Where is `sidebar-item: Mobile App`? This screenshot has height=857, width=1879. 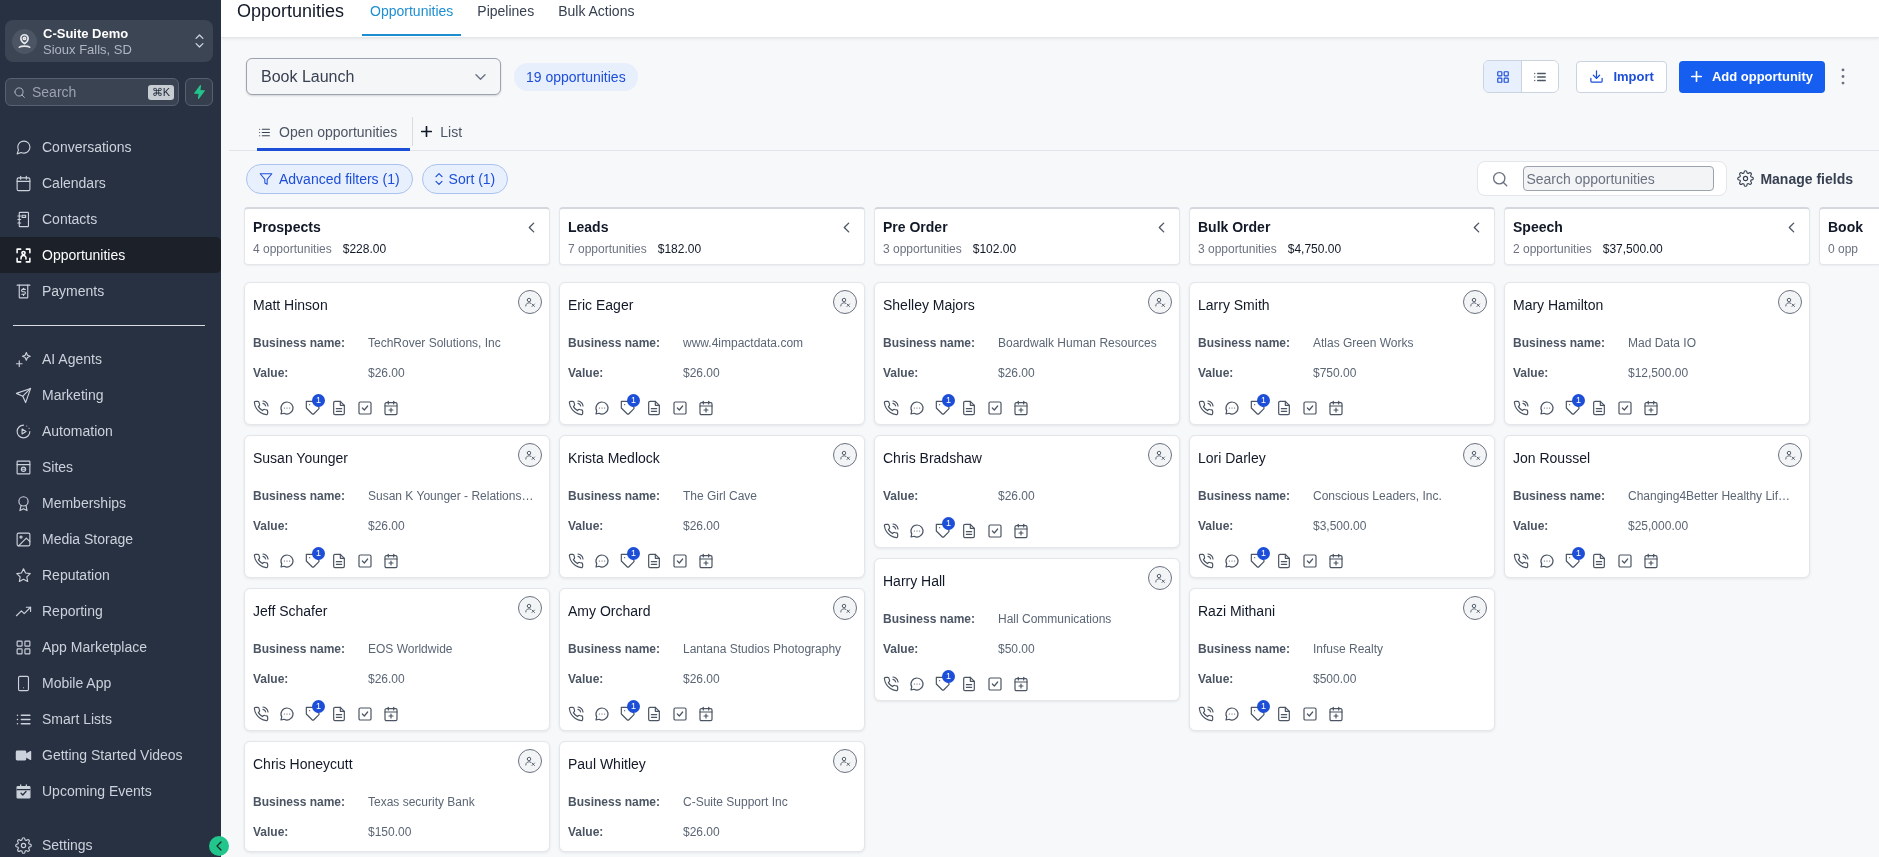
sidebar-item: Mobile App is located at coordinates (110, 683).